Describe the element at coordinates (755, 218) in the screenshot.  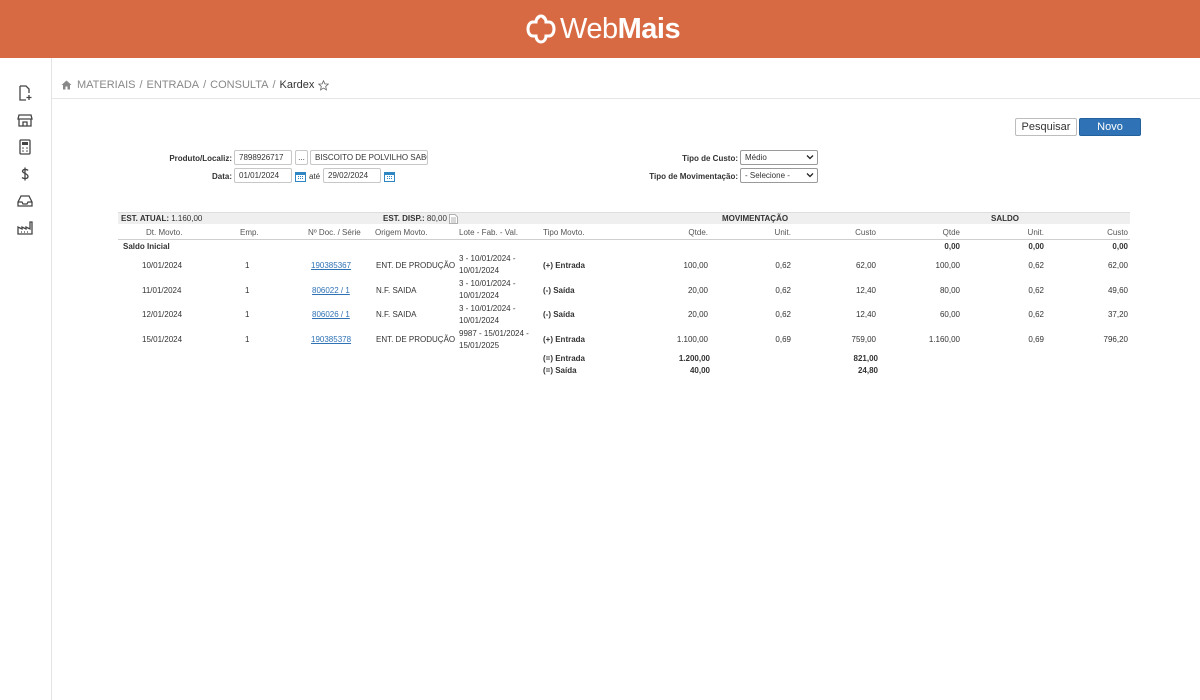
I see `movimentacao-heading: MOVIMENTAÇÃO` at that location.